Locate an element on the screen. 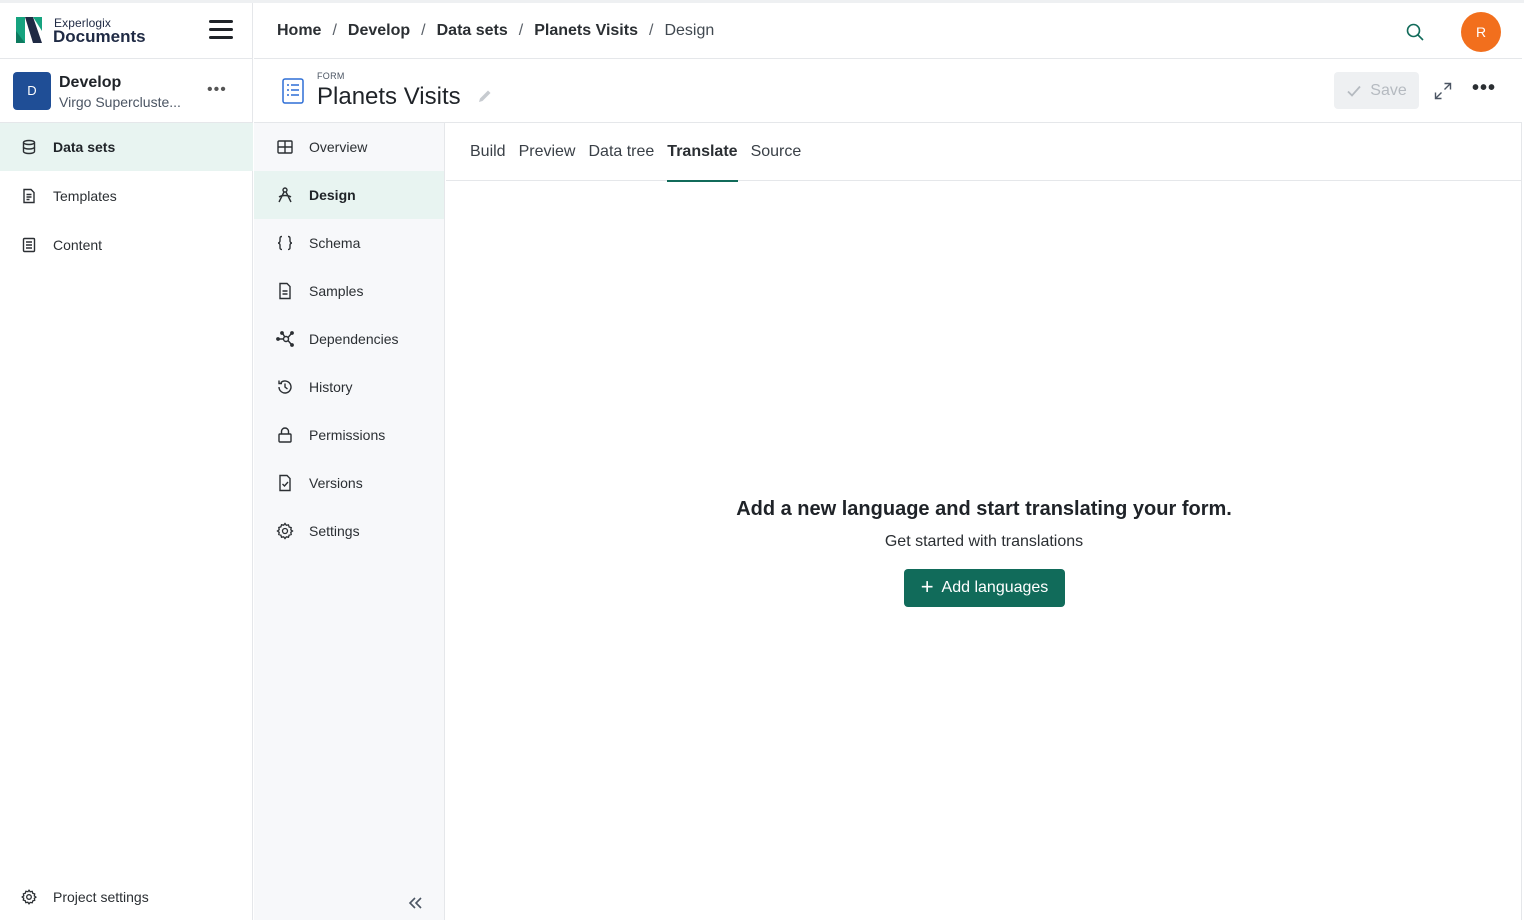  breadcrumb-home: Home is located at coordinates (299, 31).